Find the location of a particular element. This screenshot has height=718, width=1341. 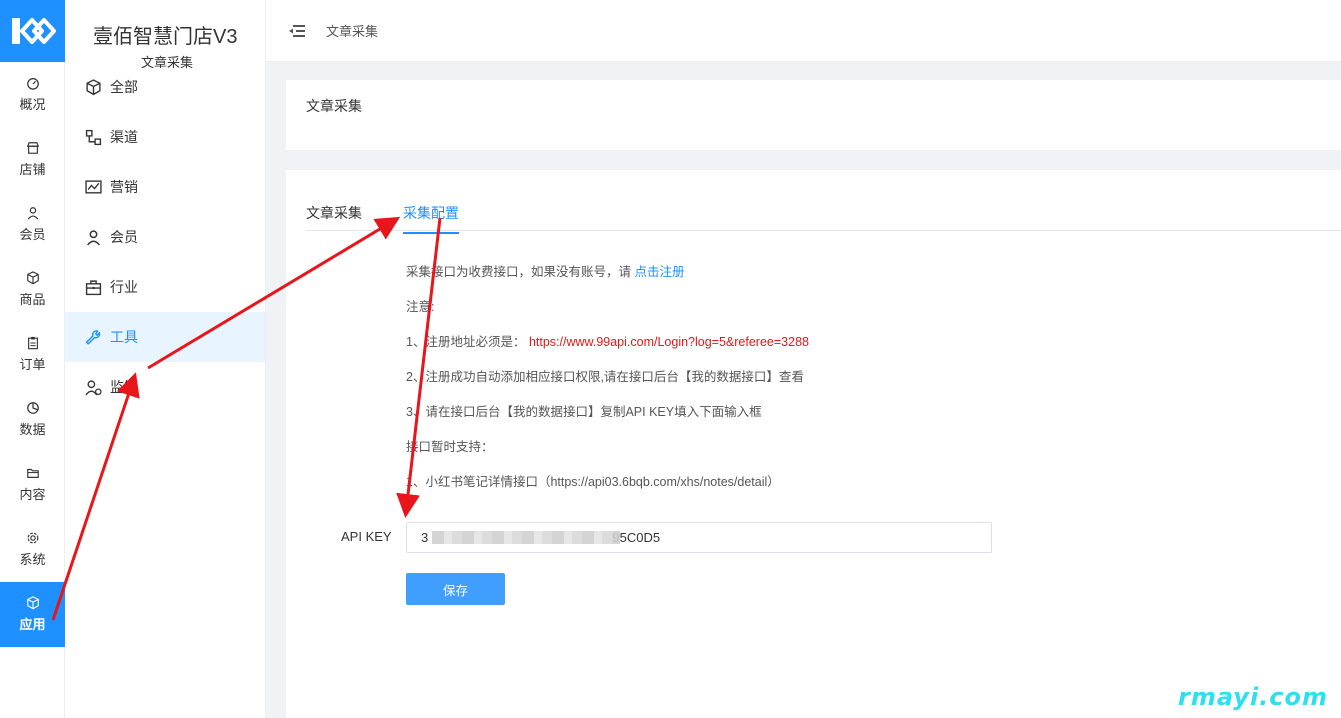

submenu-item-6: 监管 is located at coordinates (165, 387).